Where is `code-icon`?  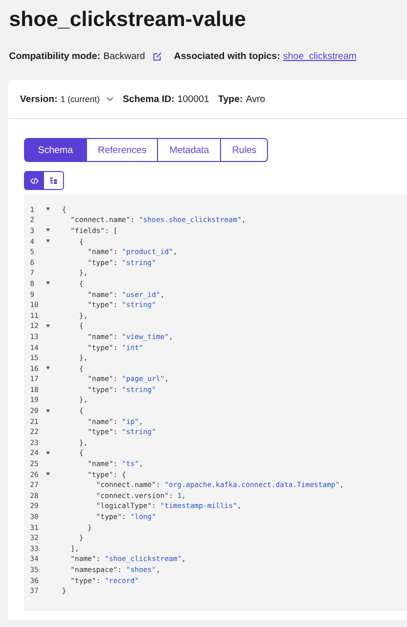
code-icon is located at coordinates (34, 180).